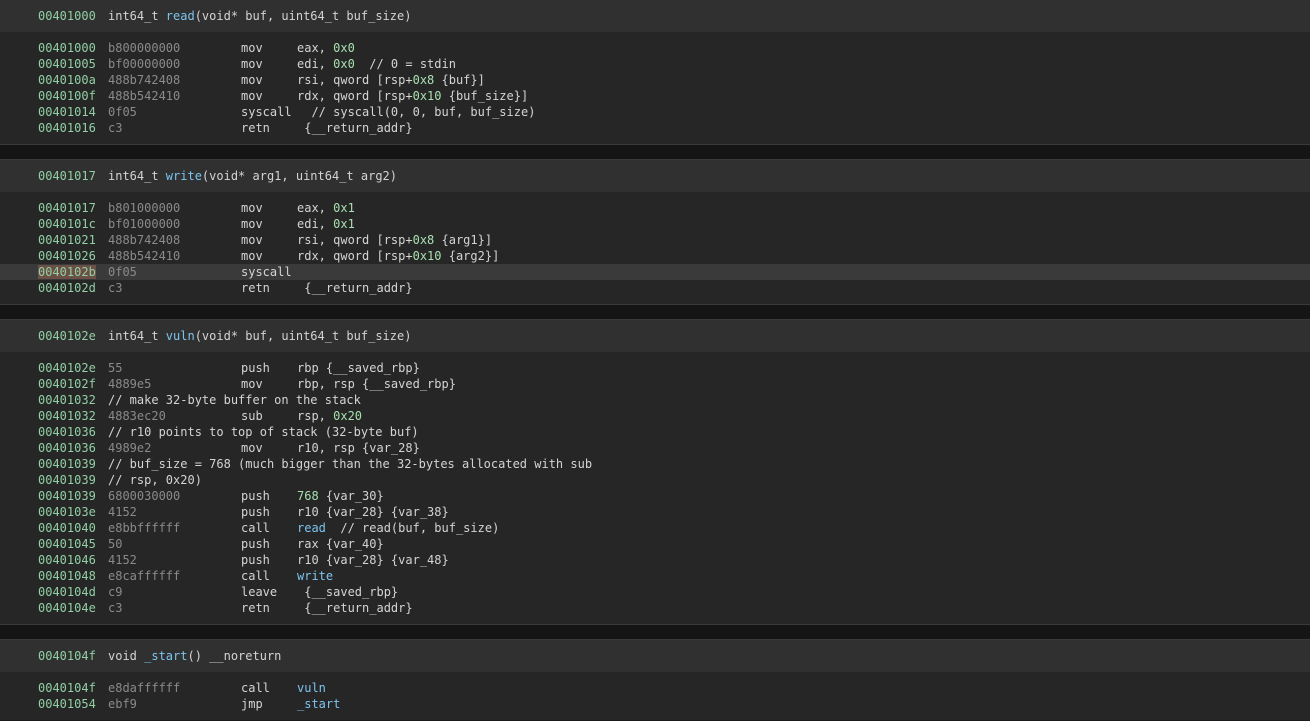  I want to click on instruction-address: 0040104f, so click(67, 688).